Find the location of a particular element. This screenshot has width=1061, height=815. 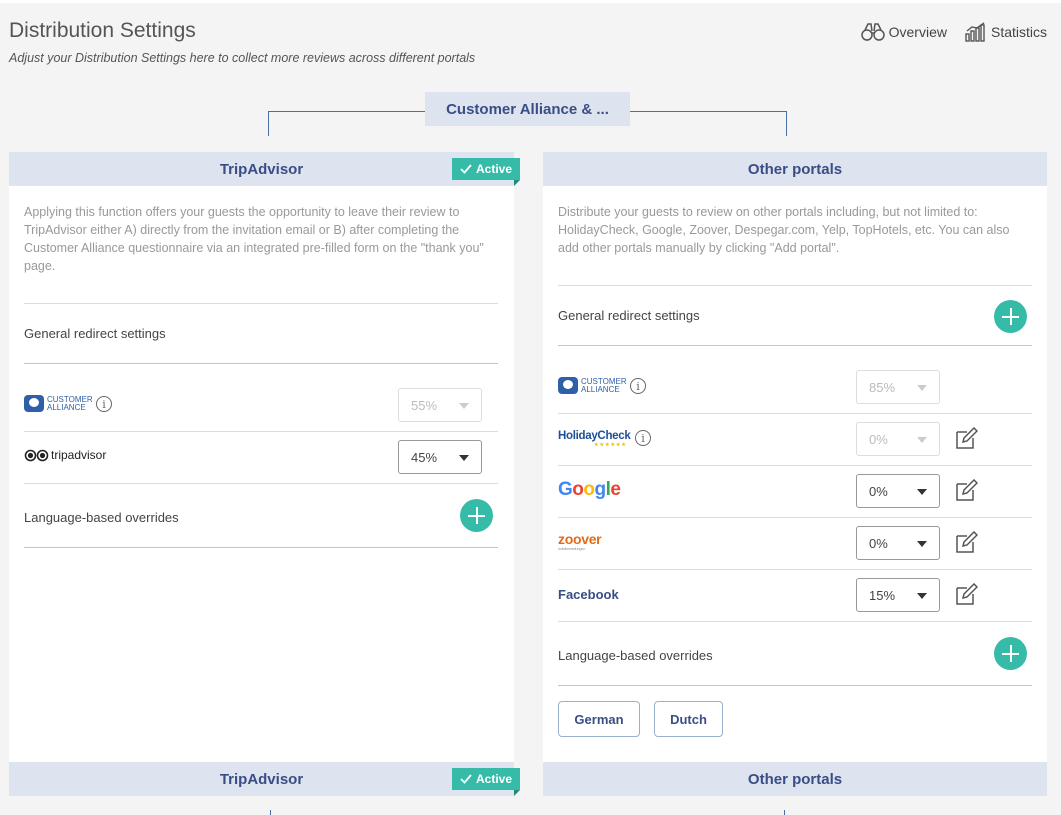

rating-stars-icon: ★★★★★★ is located at coordinates (610, 445).